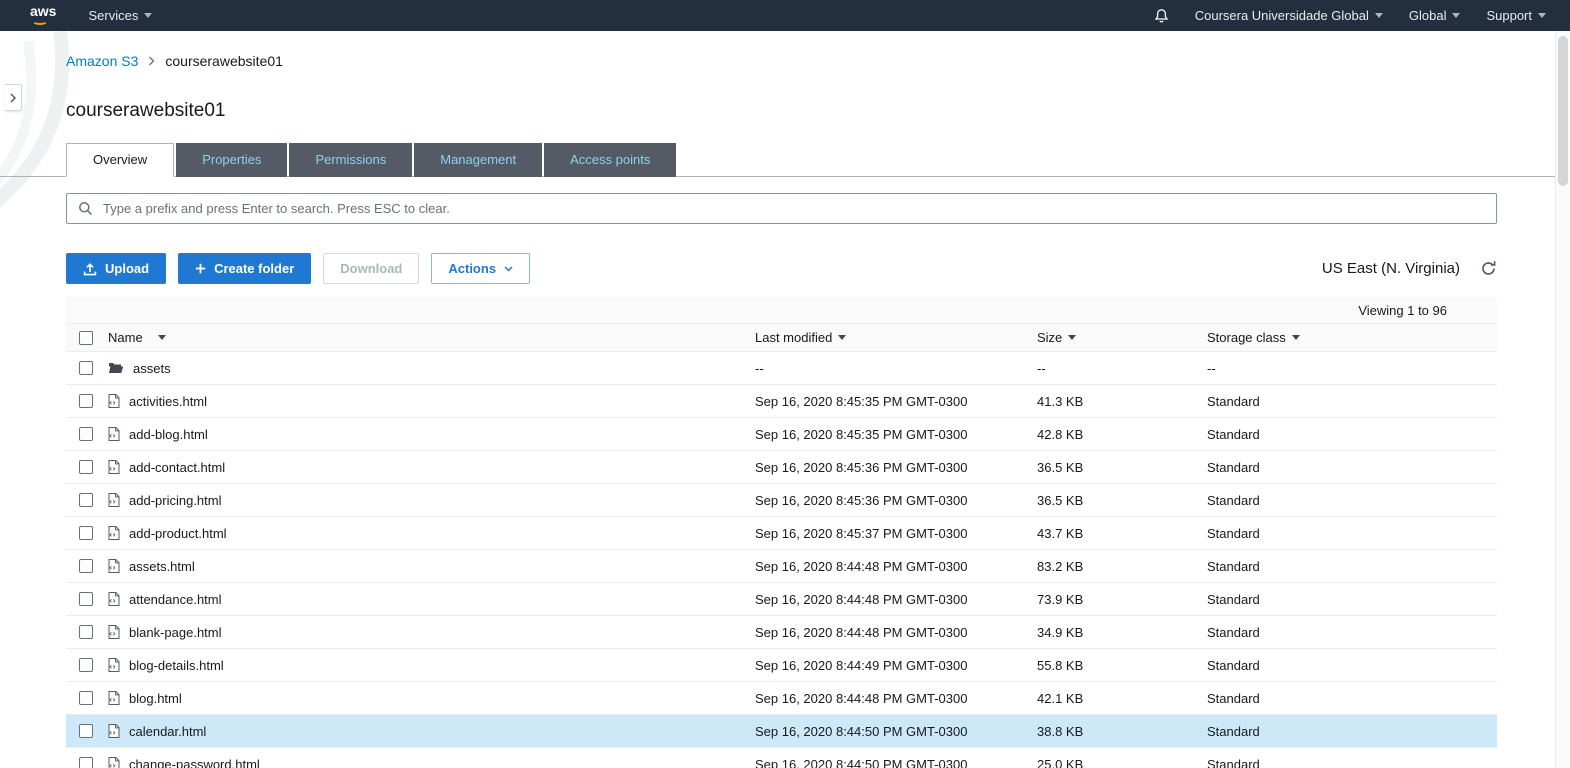  I want to click on upload-button: Upload, so click(116, 268).